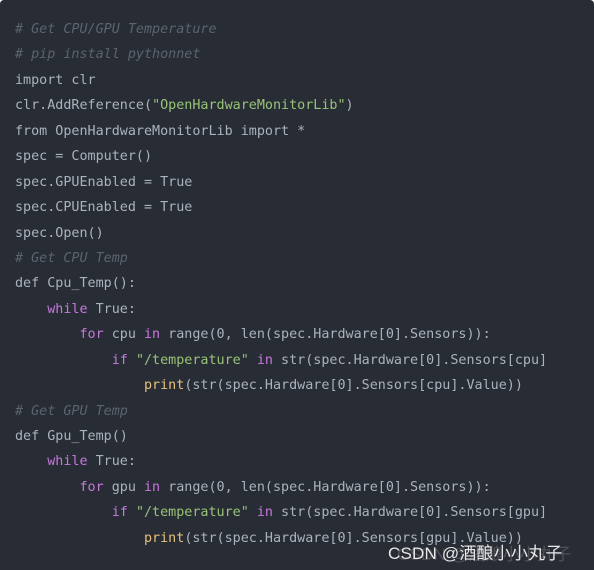 The height and width of the screenshot is (570, 594). Describe the element at coordinates (55, 80) in the screenshot. I see `code-text: import clr` at that location.